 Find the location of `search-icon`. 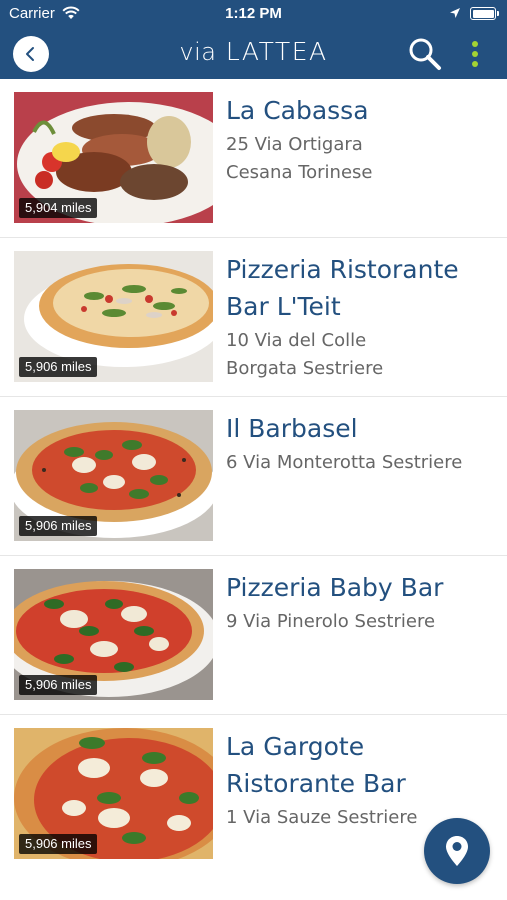

search-icon is located at coordinates (425, 54).